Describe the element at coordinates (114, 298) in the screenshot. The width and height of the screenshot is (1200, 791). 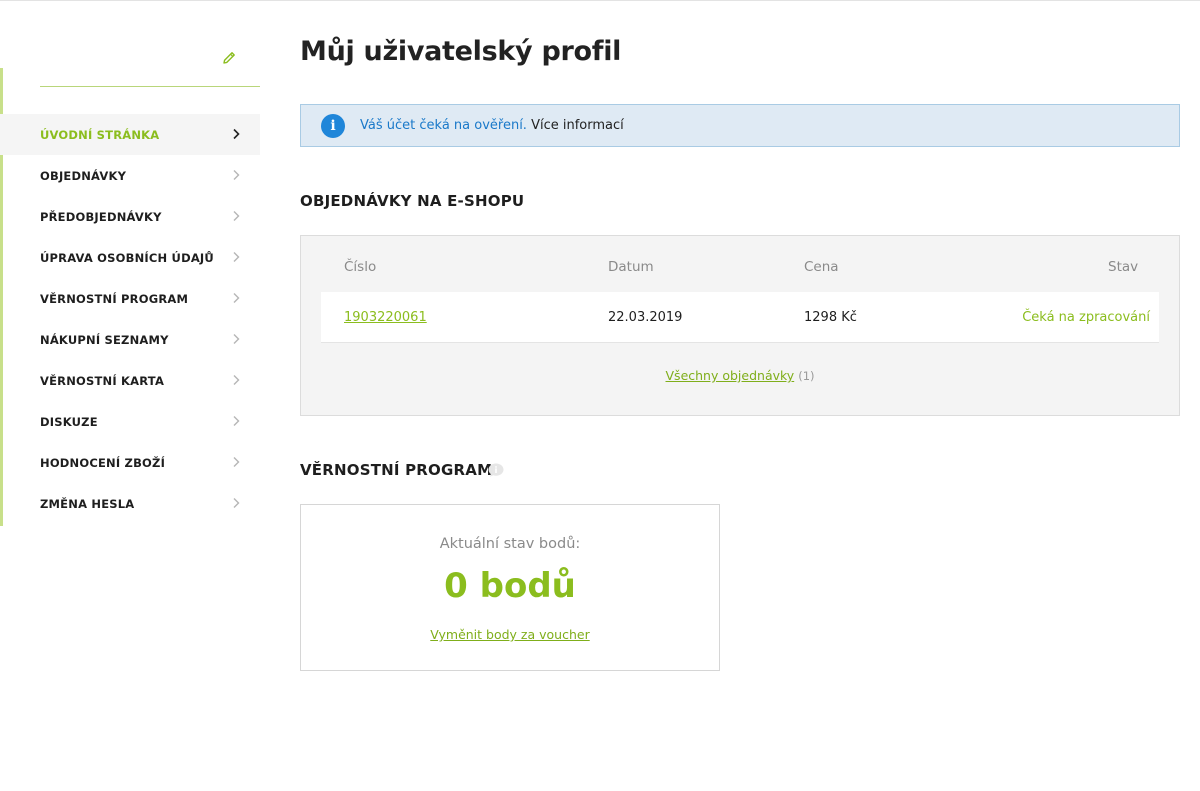
I see `sidebar-item-label: VĚRNOSTNÍ PROGRAM` at that location.